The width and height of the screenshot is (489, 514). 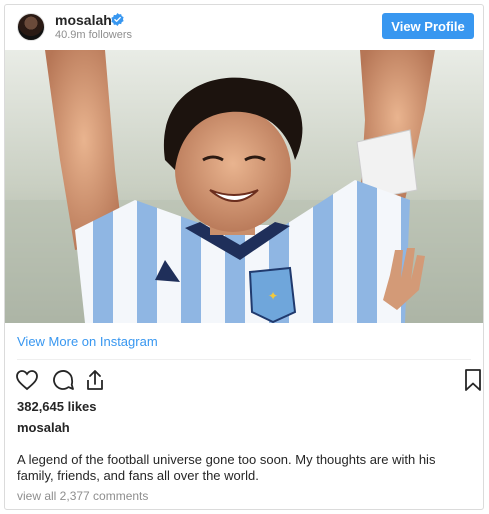 What do you see at coordinates (95, 380) in the screenshot?
I see `share-icon` at bounding box center [95, 380].